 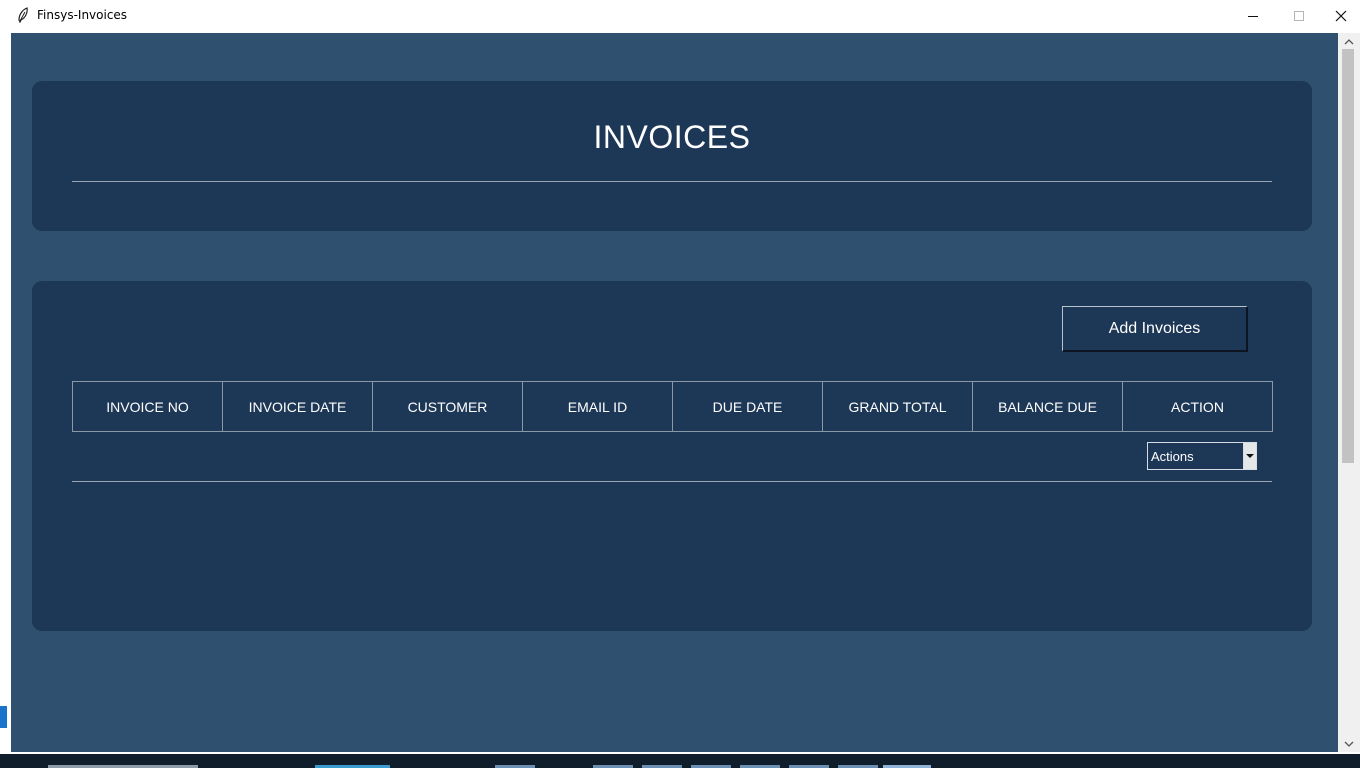 What do you see at coordinates (1349, 744) in the screenshot?
I see `scroll-down-icon` at bounding box center [1349, 744].